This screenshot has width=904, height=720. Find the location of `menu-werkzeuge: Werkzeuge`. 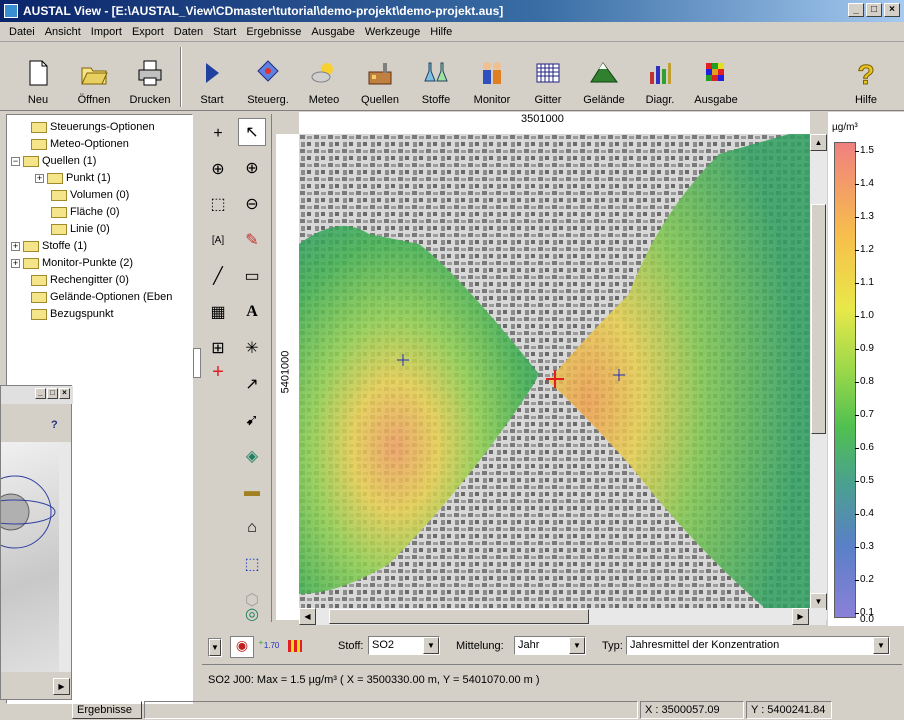

menu-werkzeuge: Werkzeuge is located at coordinates (392, 32).